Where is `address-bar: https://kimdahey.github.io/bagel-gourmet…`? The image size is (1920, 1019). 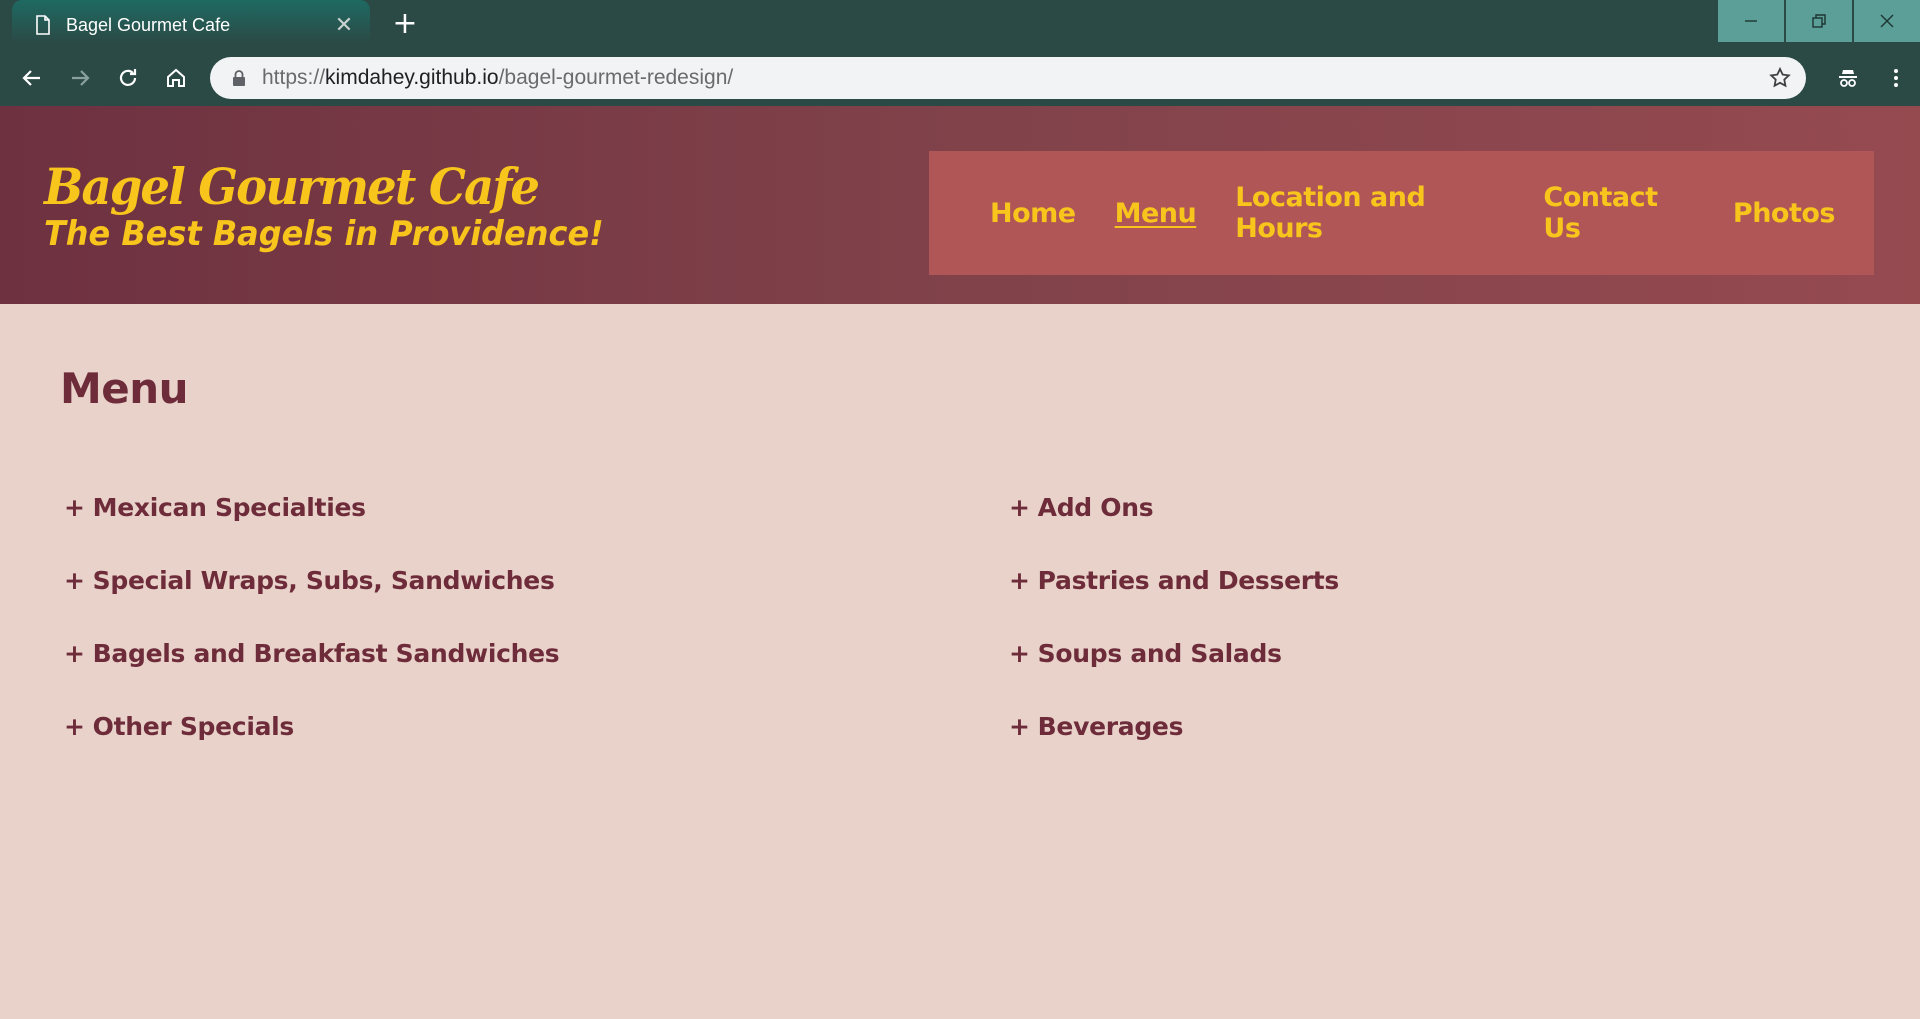
address-bar: https://kimdahey.github.io/bagel-gourmet… is located at coordinates (1008, 78).